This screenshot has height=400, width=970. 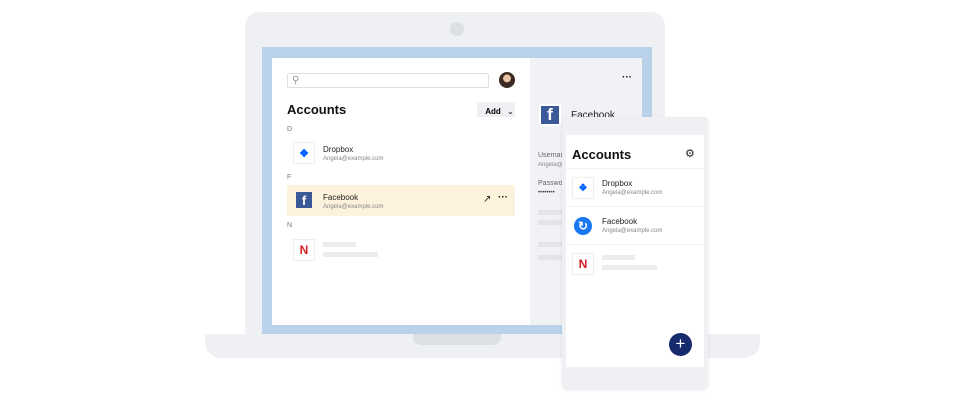 What do you see at coordinates (635, 152) in the screenshot?
I see `mobile-header: Accounts ⚙` at bounding box center [635, 152].